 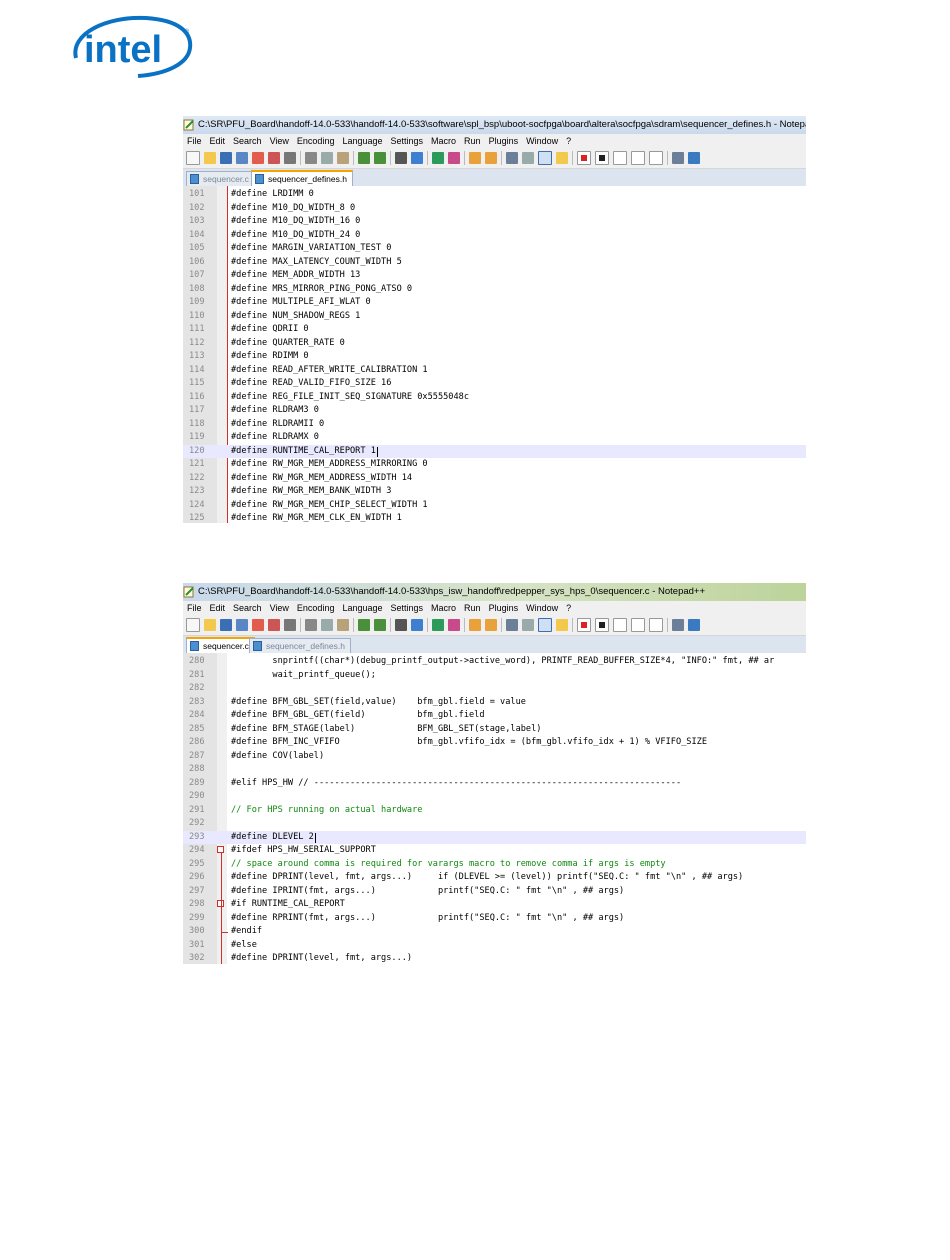 I want to click on menu-window: Window, so click(x=542, y=141).